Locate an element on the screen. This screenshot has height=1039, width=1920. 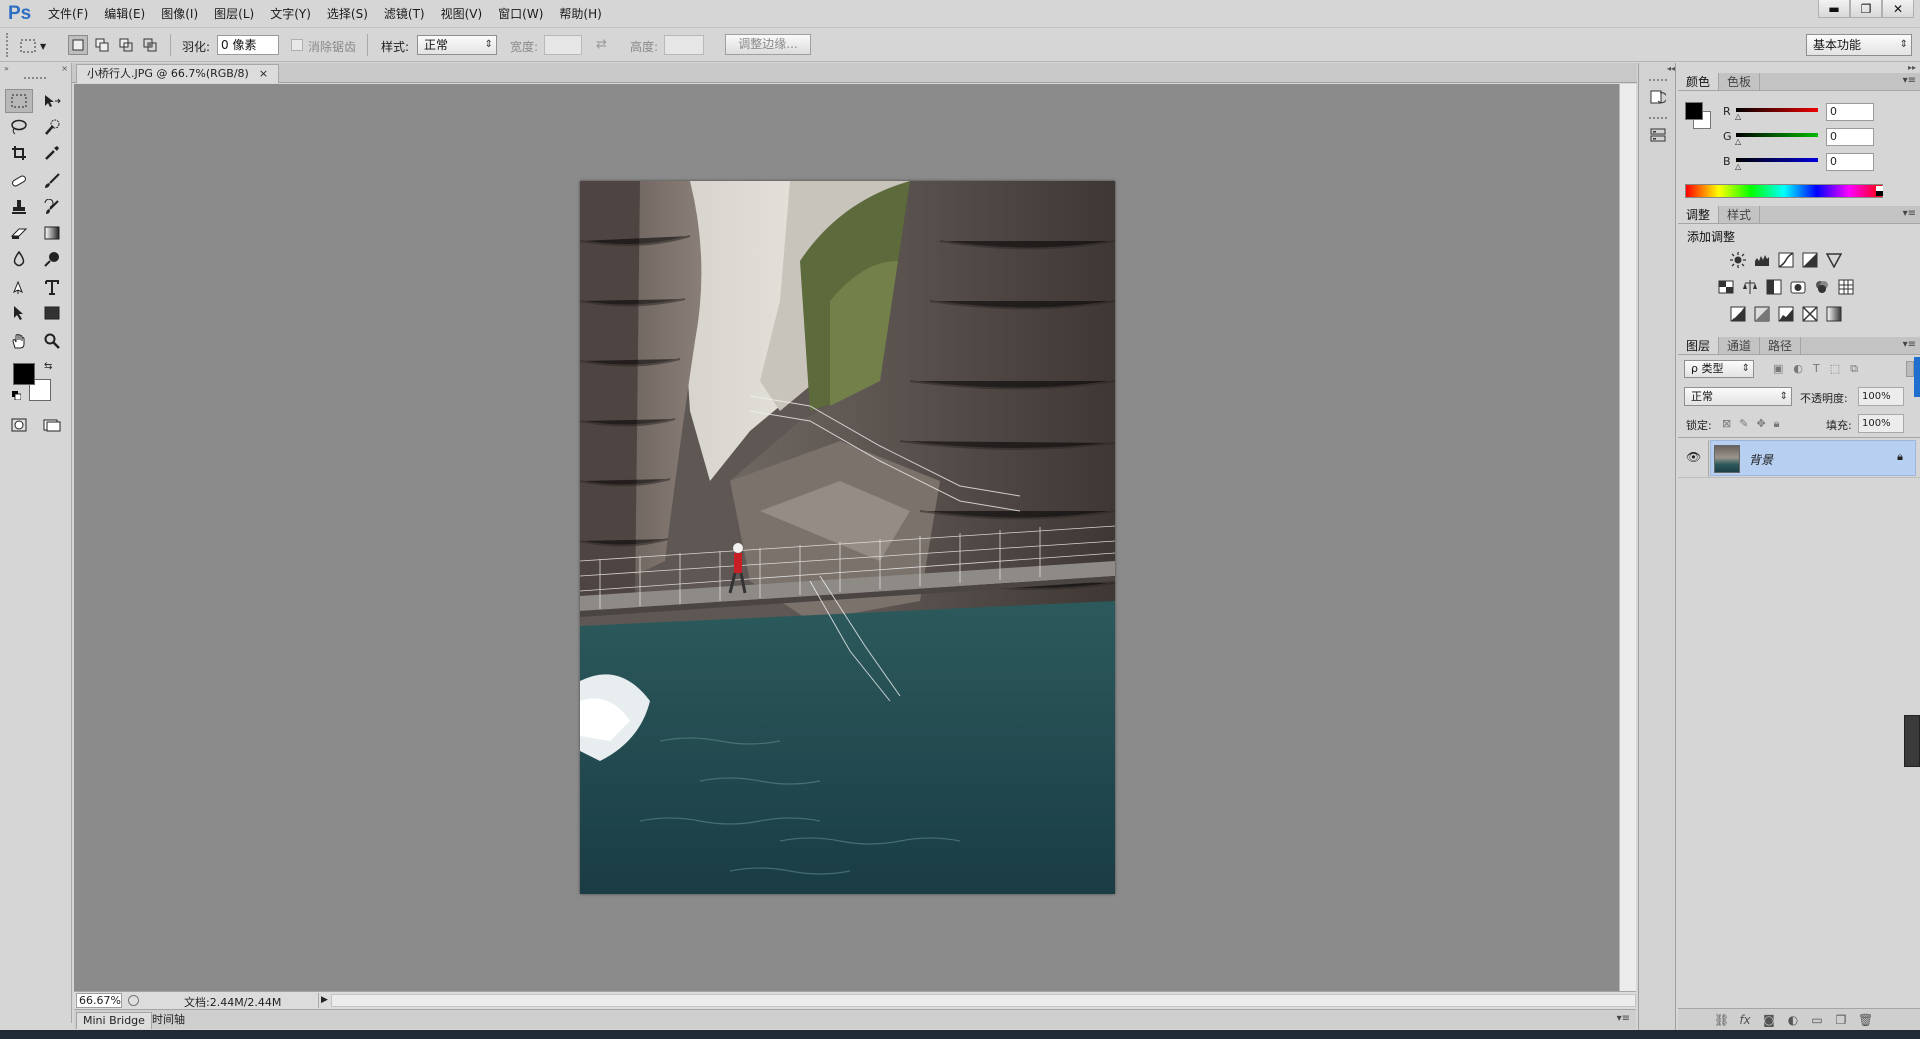
lock-transparency-icon: ⊠ is located at coordinates (1726, 424).